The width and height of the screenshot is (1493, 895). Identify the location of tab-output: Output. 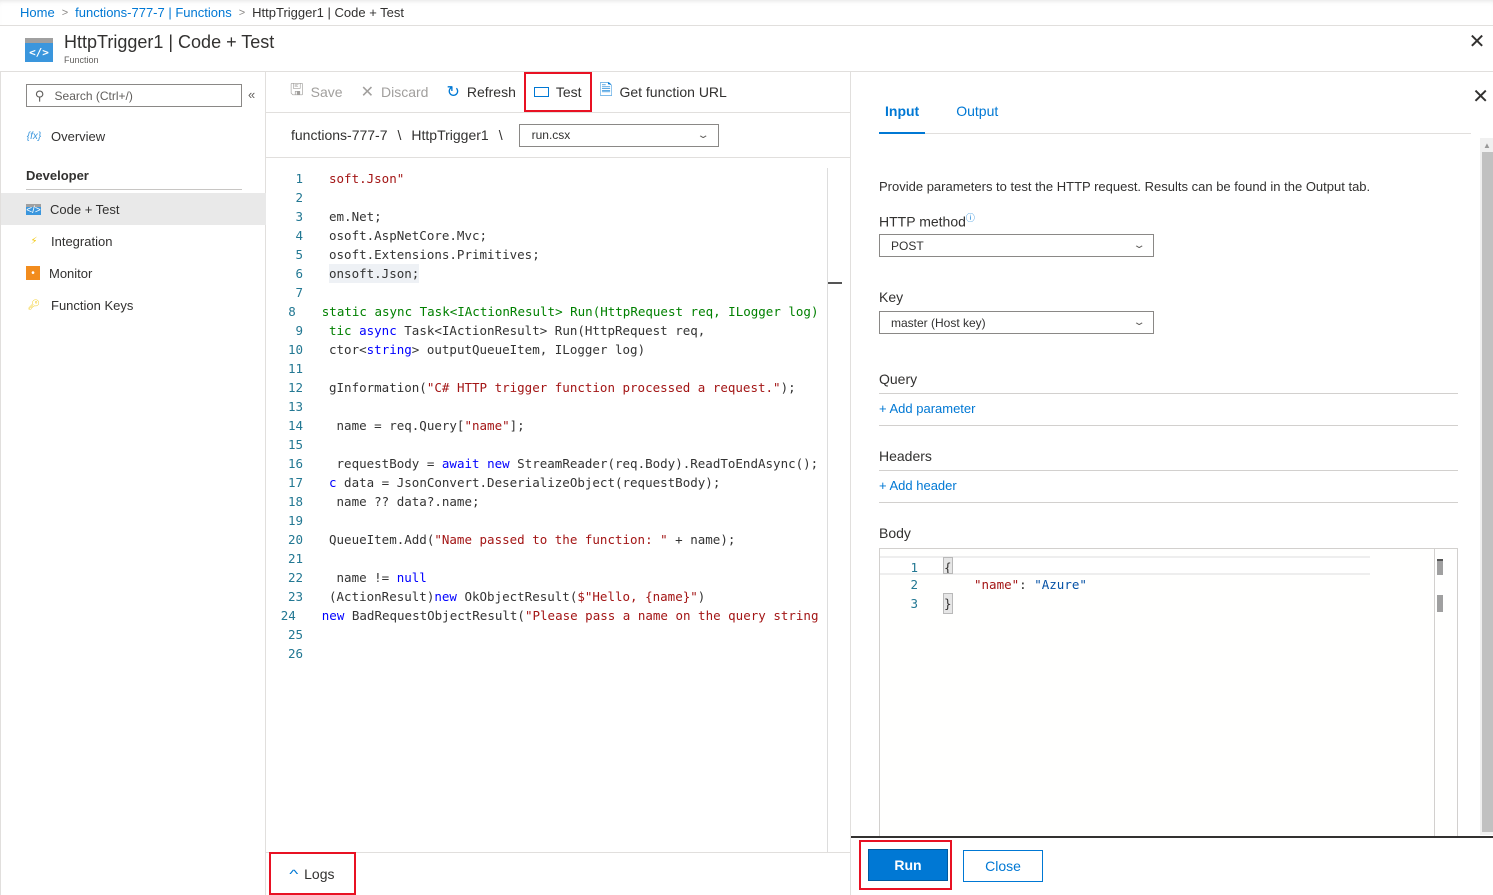
(977, 117).